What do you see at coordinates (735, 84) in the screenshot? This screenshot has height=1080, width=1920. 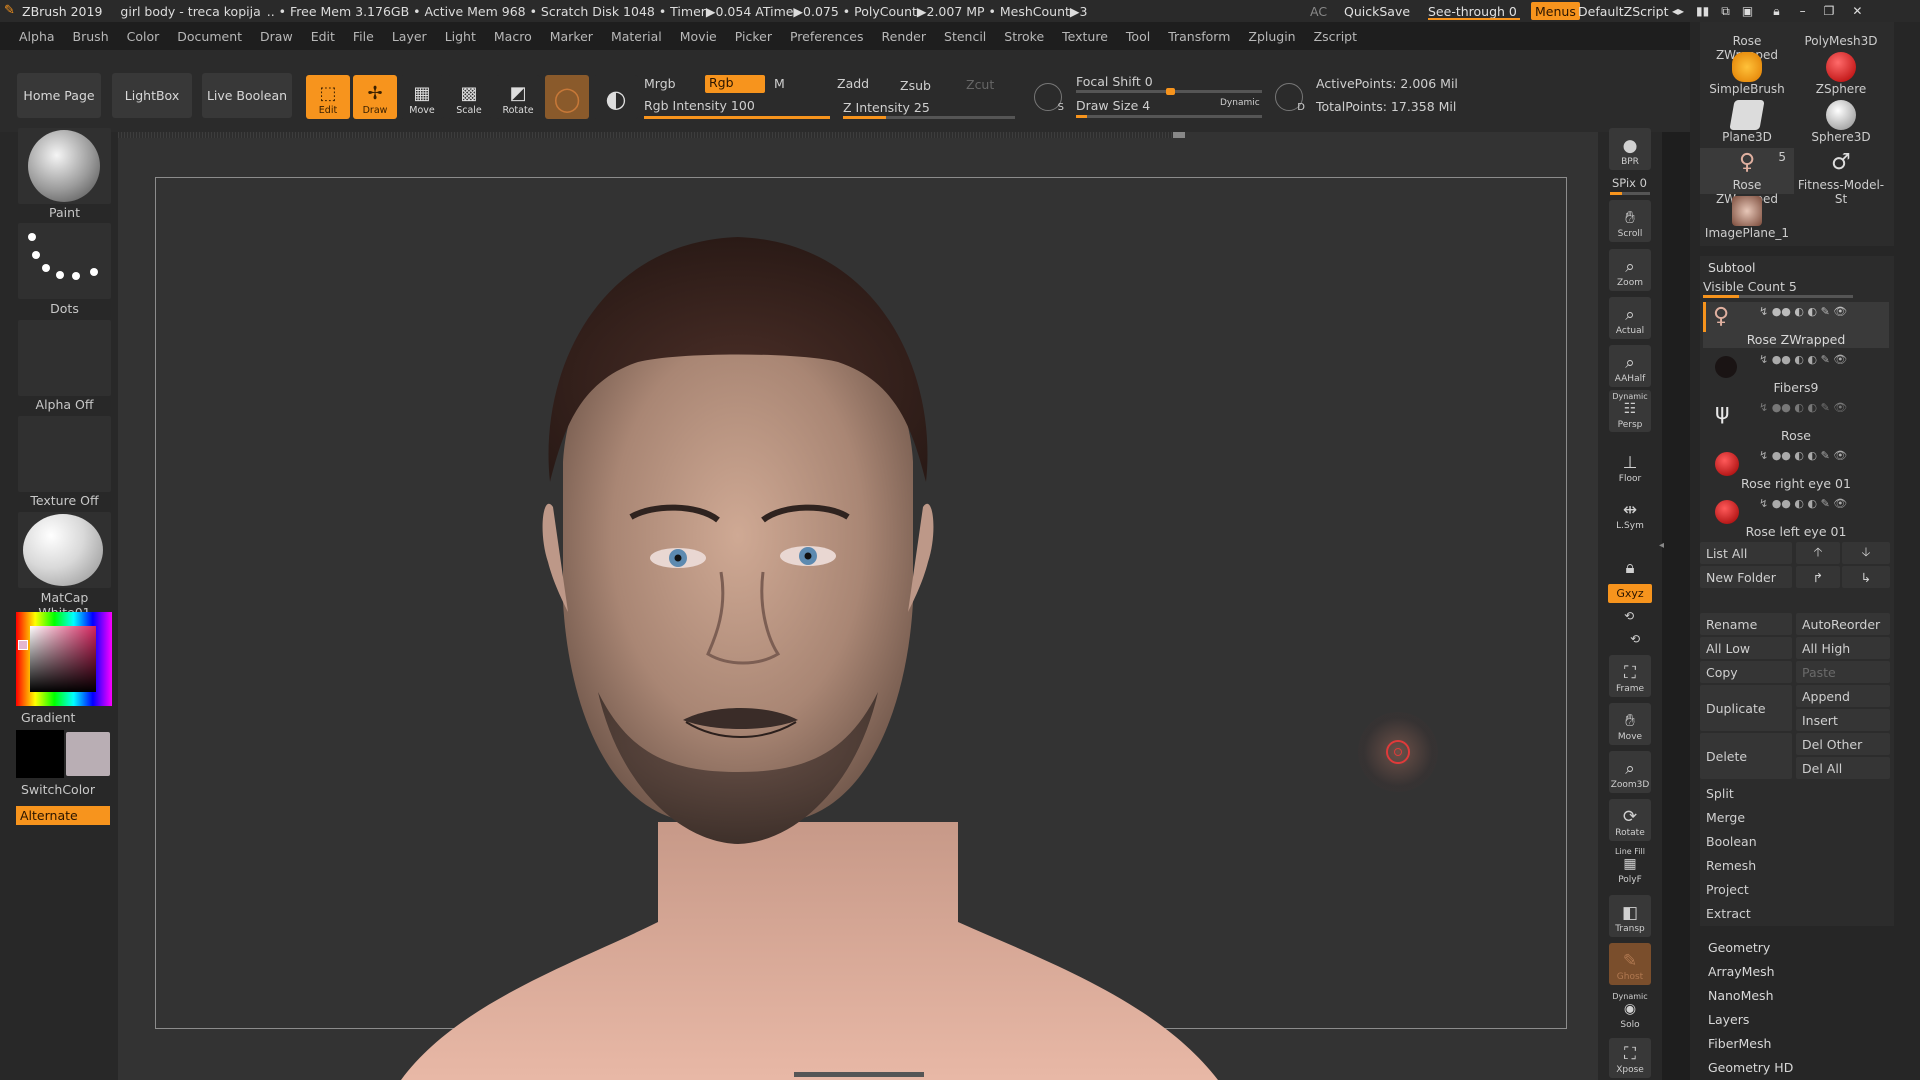 I see `rgb-button: Rgb` at bounding box center [735, 84].